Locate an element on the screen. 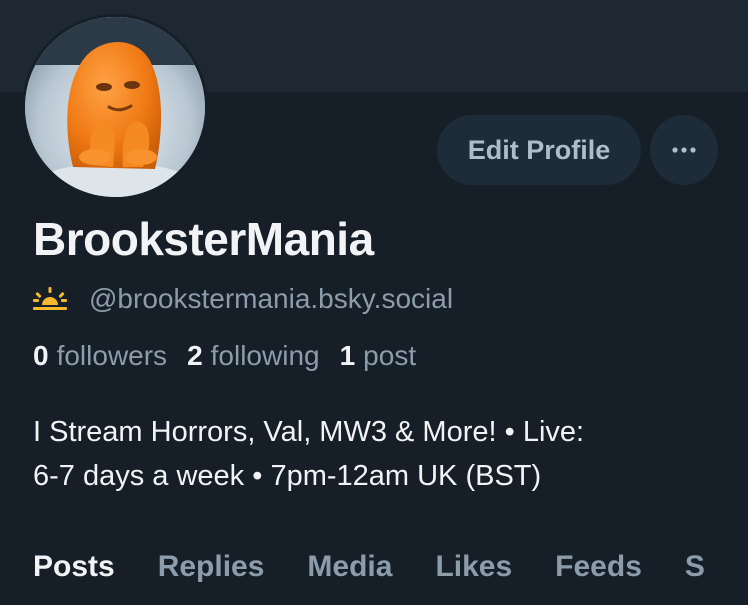 This screenshot has width=748, height=605. followers-link: 0 followers is located at coordinates (100, 355).